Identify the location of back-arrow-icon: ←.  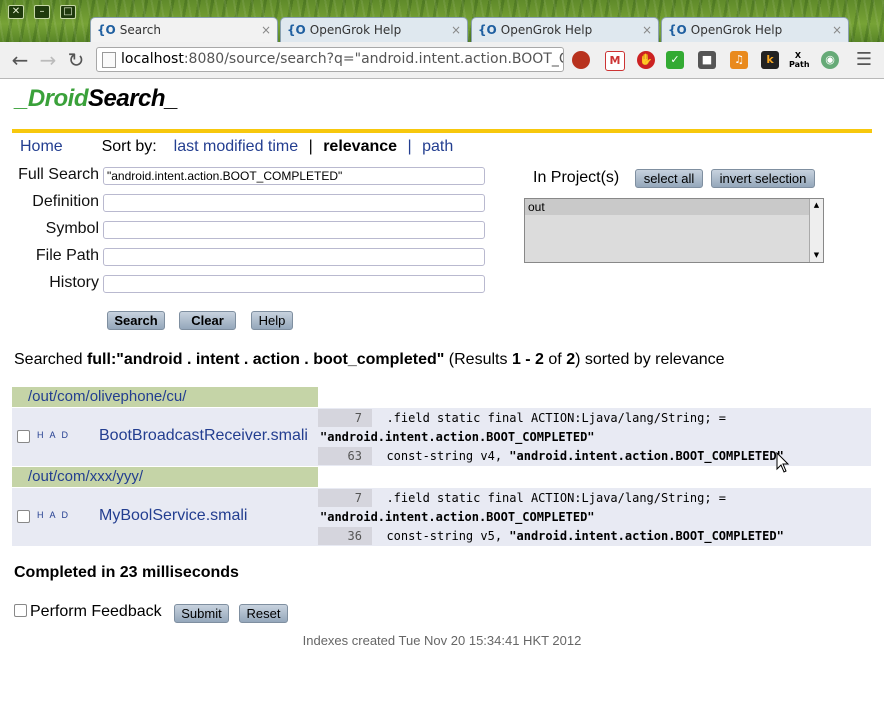
(20, 60).